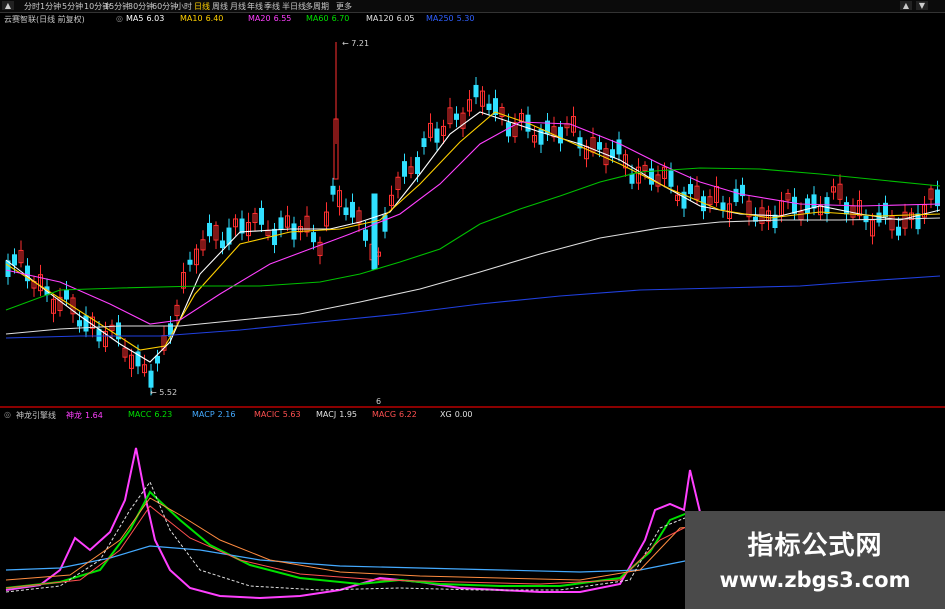 This screenshot has height=609, width=945. What do you see at coordinates (363, 559) in the screenshot?
I see `macp-line` at bounding box center [363, 559].